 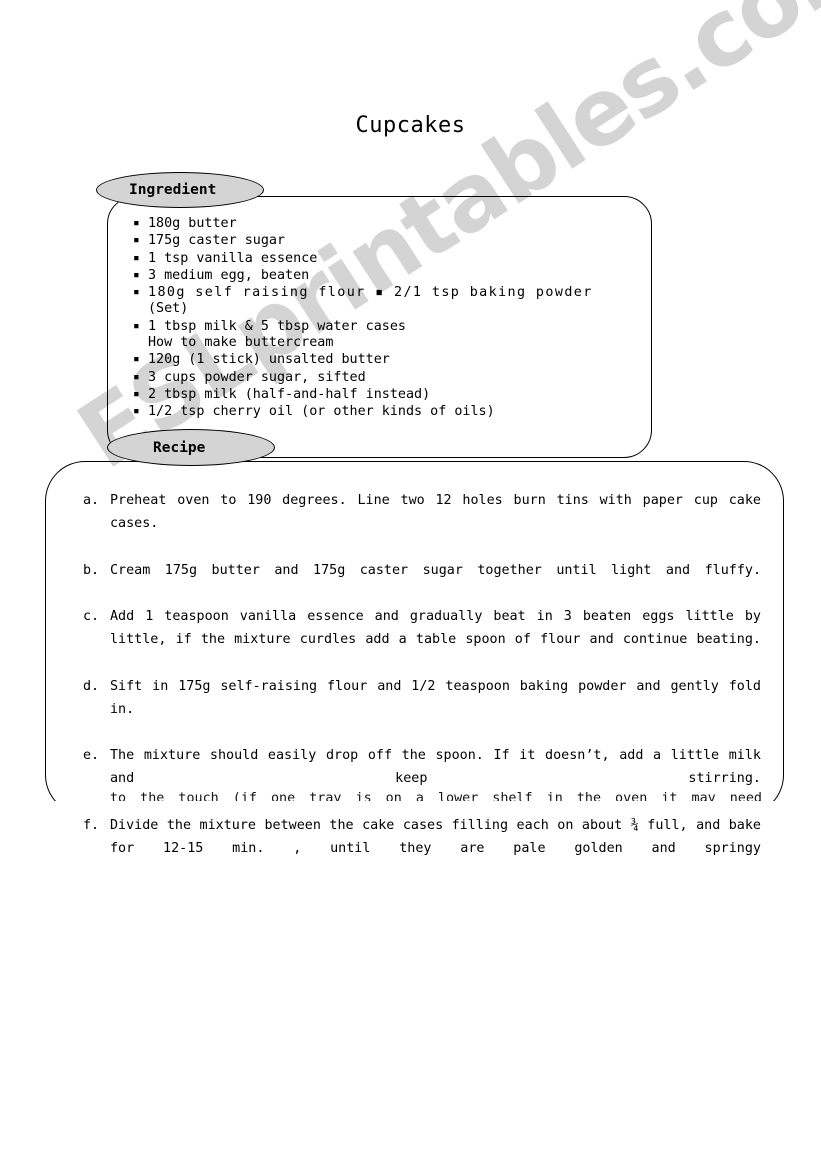 I want to click on ingredient-item: (Set), so click(x=388, y=309).